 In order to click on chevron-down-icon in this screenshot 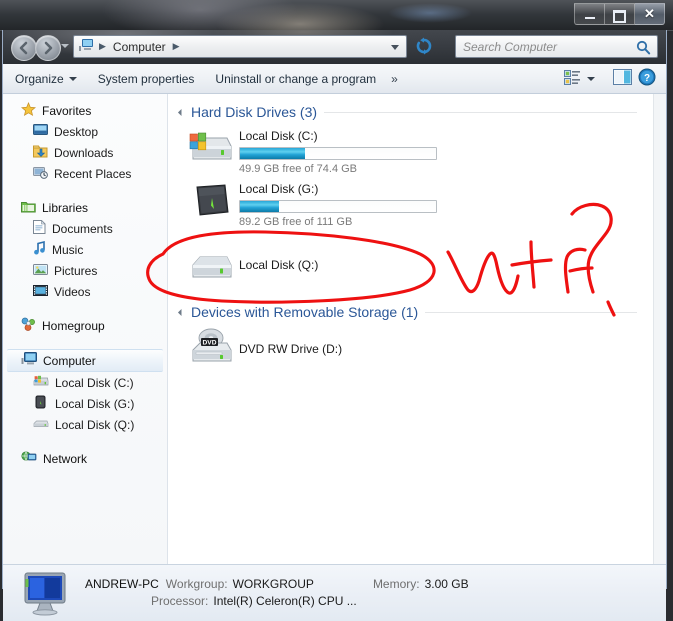, I will do `click(72, 78)`.